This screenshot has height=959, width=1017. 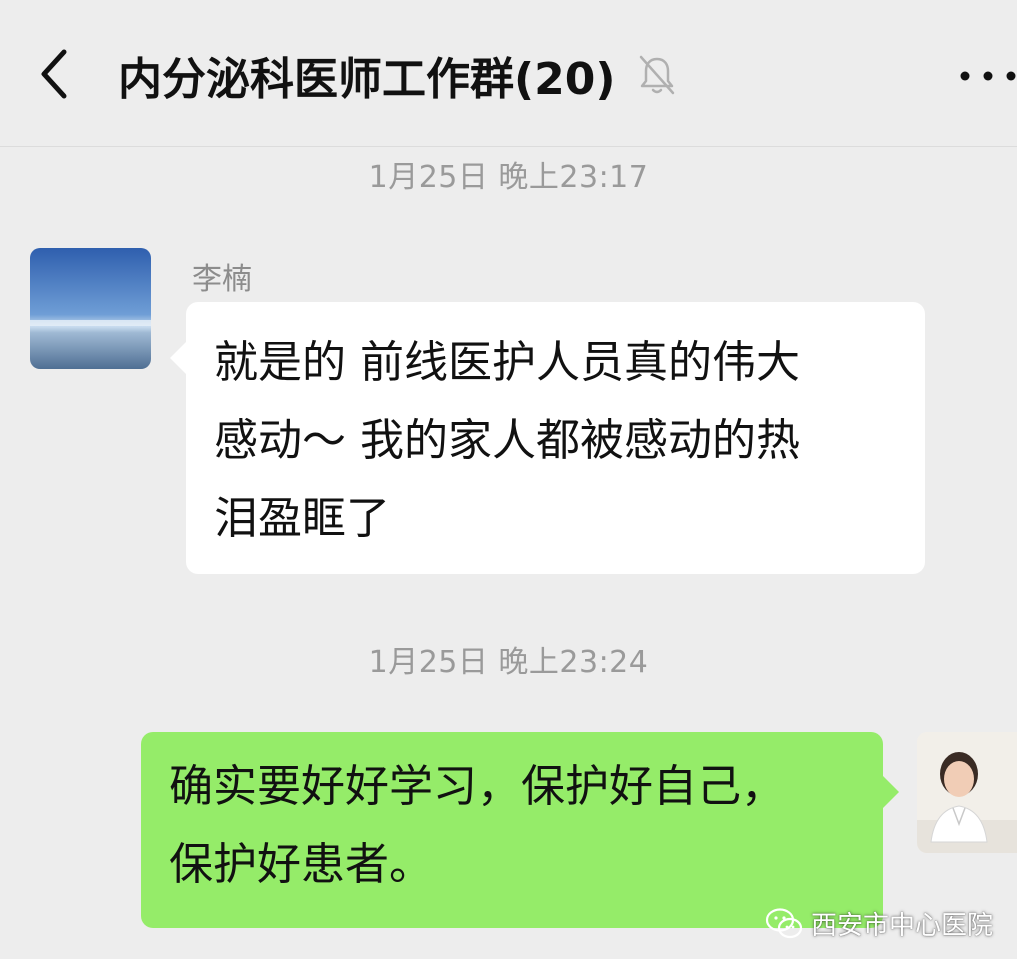 I want to click on landscape-avatar-image, so click(x=90, y=308).